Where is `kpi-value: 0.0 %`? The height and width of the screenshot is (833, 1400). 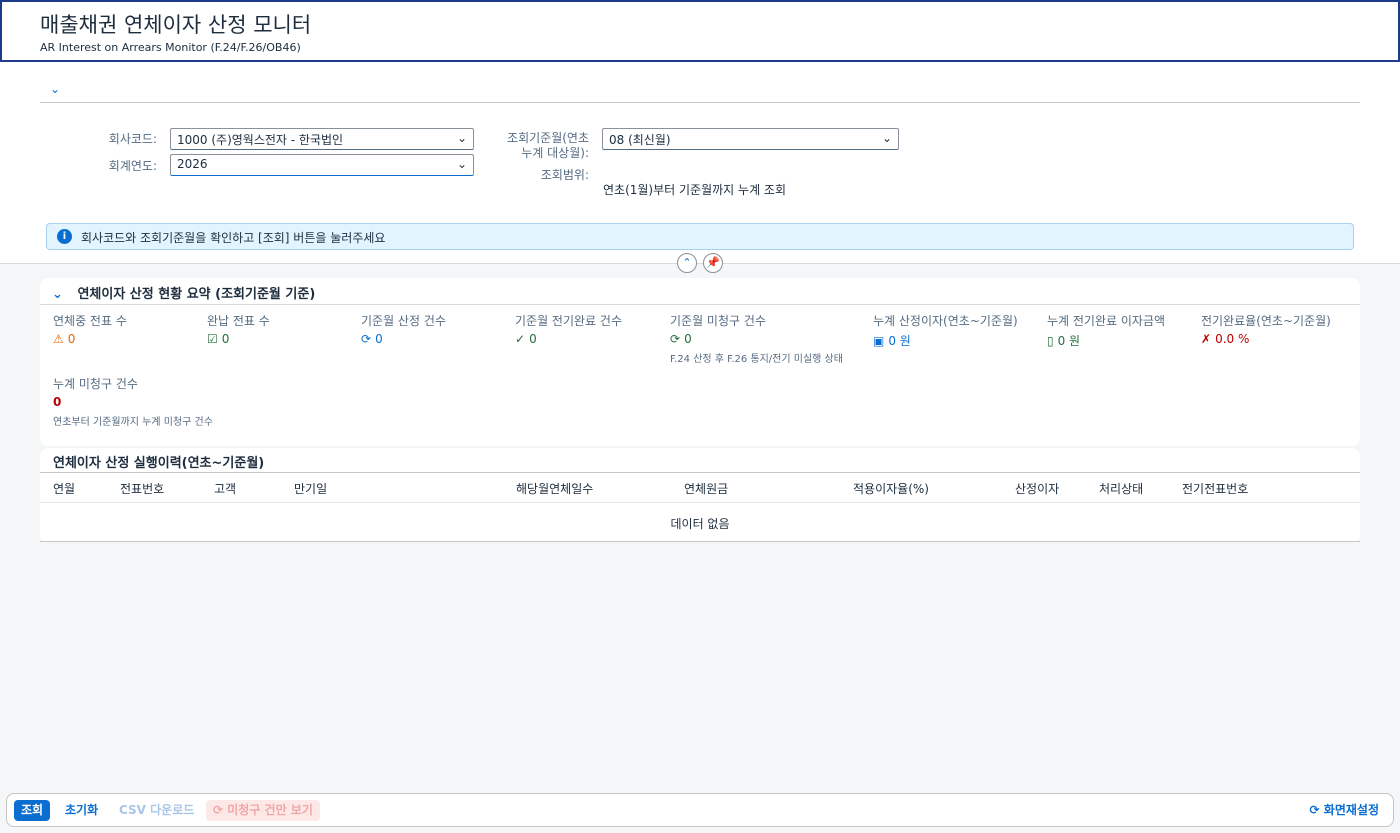 kpi-value: 0.0 % is located at coordinates (1232, 339).